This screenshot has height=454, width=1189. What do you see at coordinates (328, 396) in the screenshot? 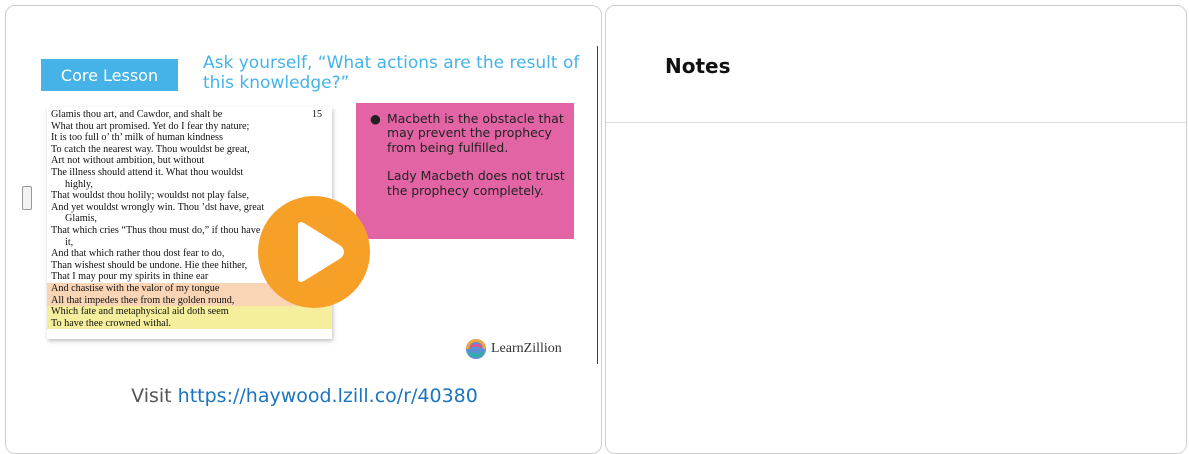
I see `lesson-link: https://haywood.lzill.co/r/40380` at bounding box center [328, 396].